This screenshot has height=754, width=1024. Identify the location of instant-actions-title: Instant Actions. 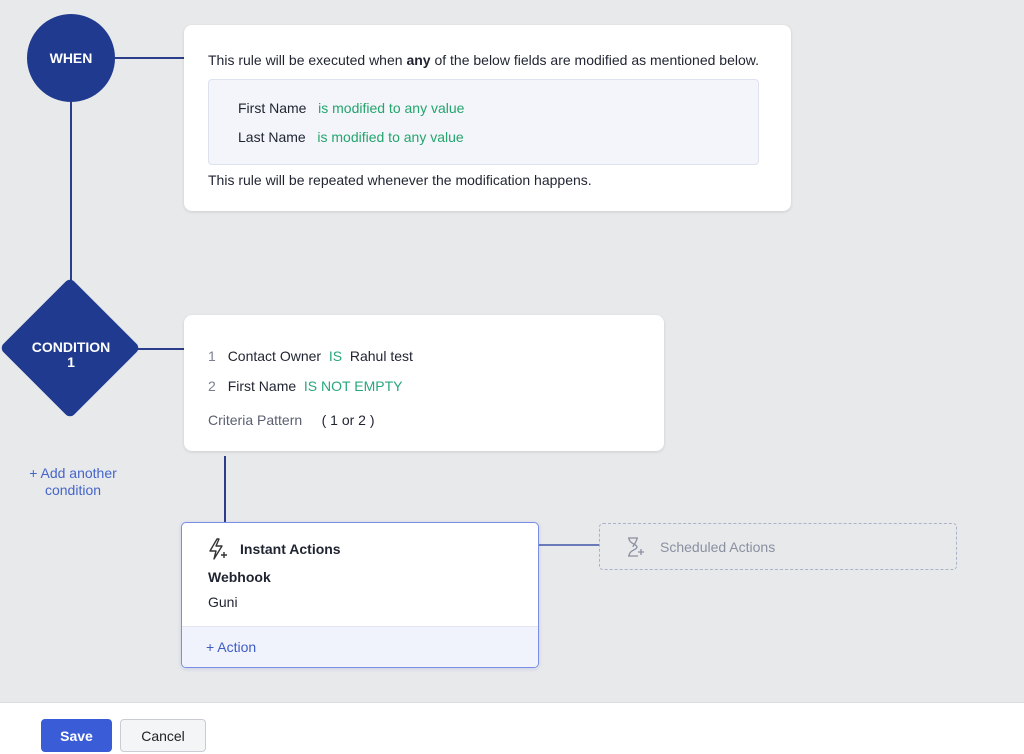
(290, 549).